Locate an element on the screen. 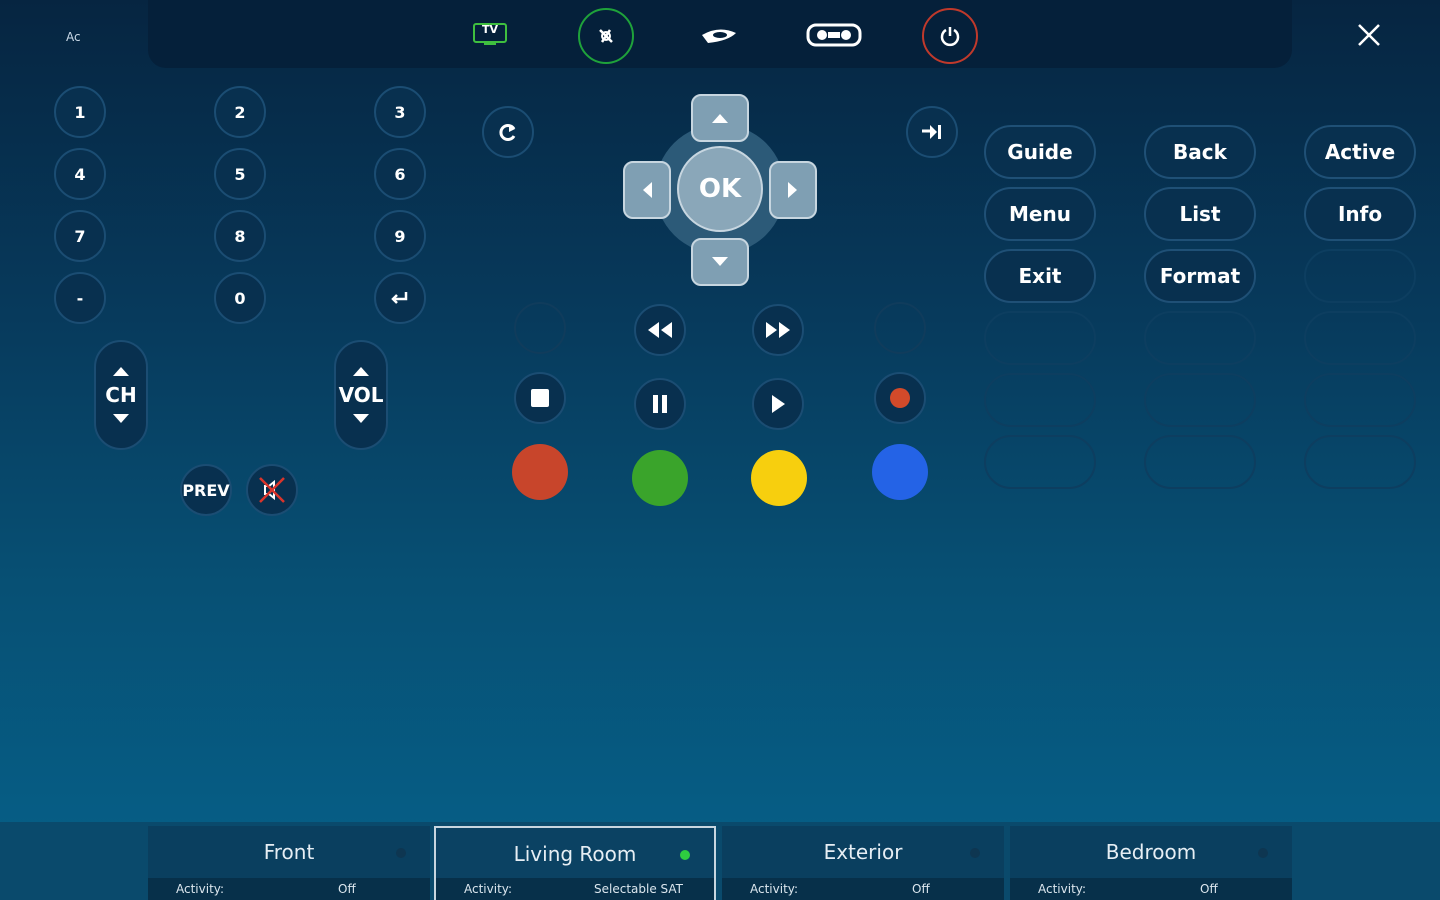  numpad-dash-button: - is located at coordinates (80, 298).